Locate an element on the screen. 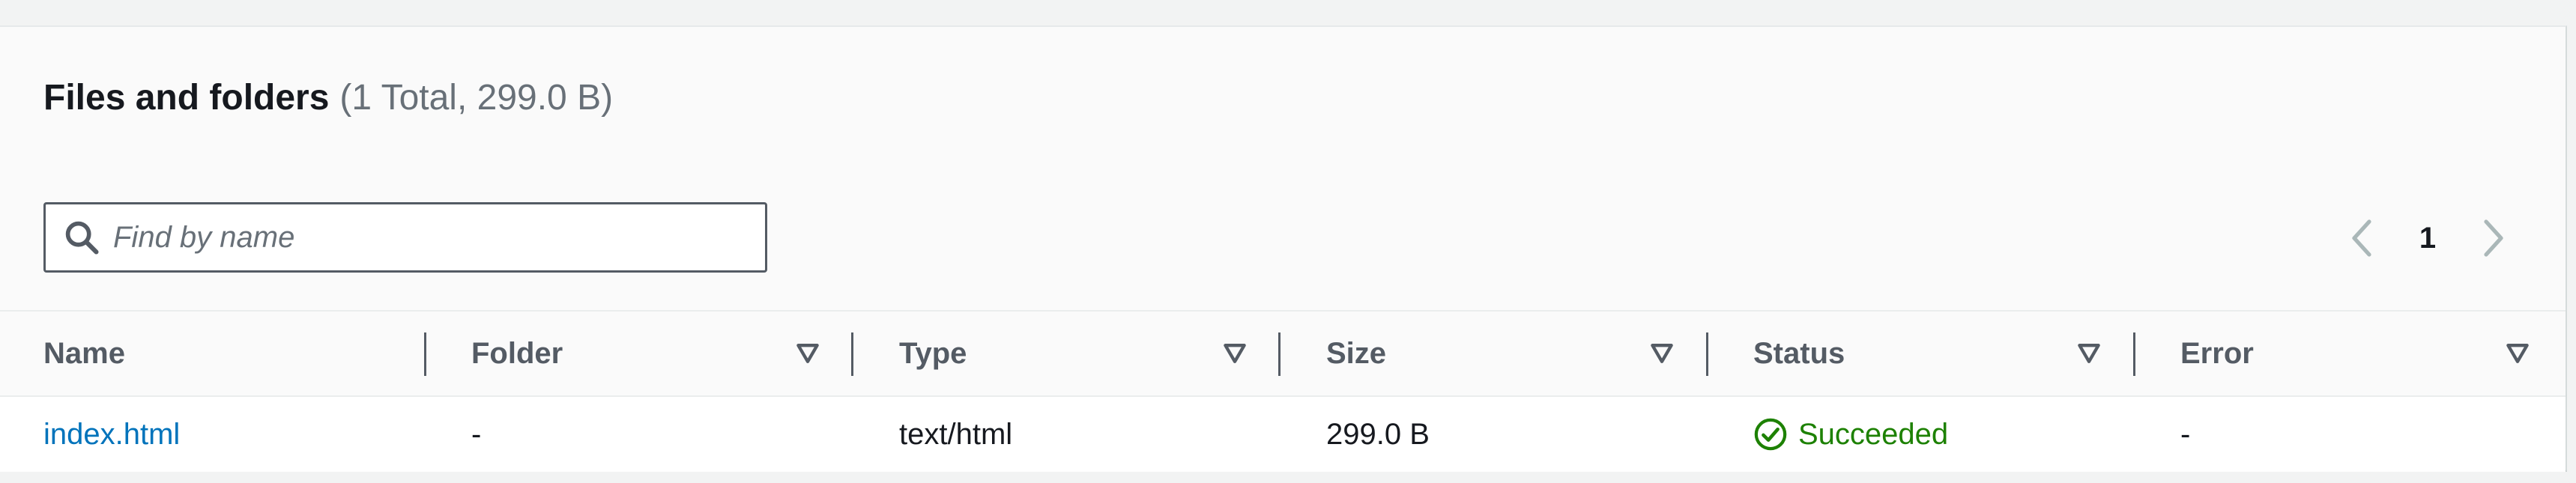  column-header-status: Status is located at coordinates (1799, 353).